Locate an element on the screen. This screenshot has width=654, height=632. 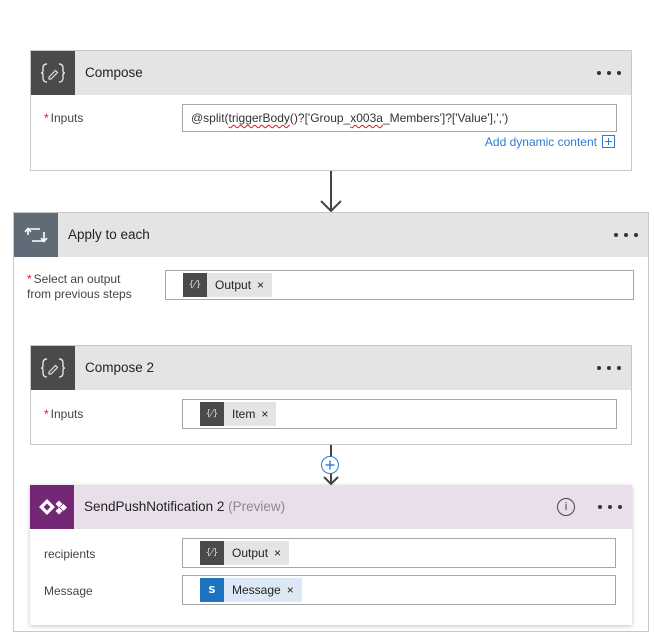
compose2-header: Compose 2 is located at coordinates (331, 368).